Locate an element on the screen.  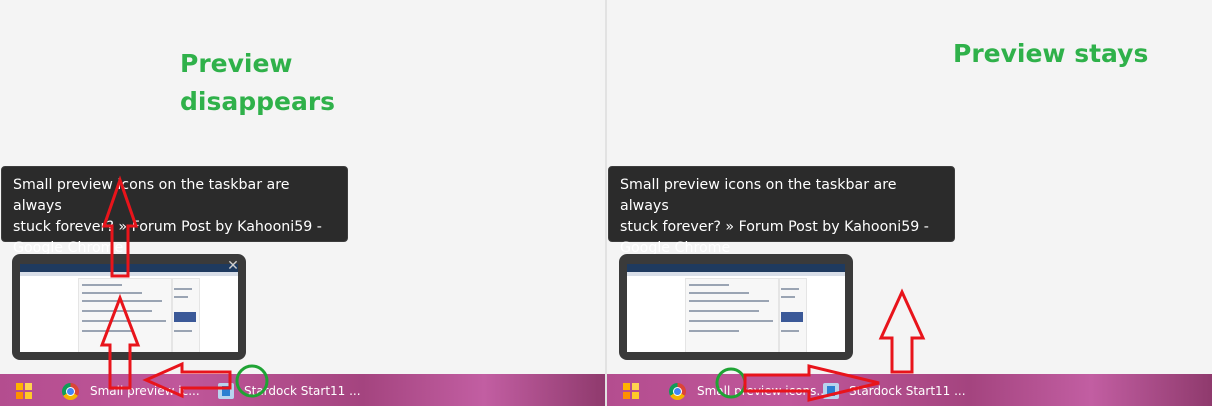
caption-preview-stays: Preview stays is located at coordinates (1051, 53).